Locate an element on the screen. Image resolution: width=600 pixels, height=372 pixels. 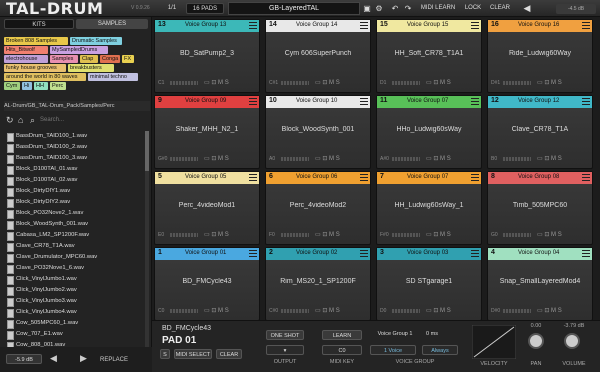
pad-voice-group: Voice Group 16 is located at coordinates (538, 25).